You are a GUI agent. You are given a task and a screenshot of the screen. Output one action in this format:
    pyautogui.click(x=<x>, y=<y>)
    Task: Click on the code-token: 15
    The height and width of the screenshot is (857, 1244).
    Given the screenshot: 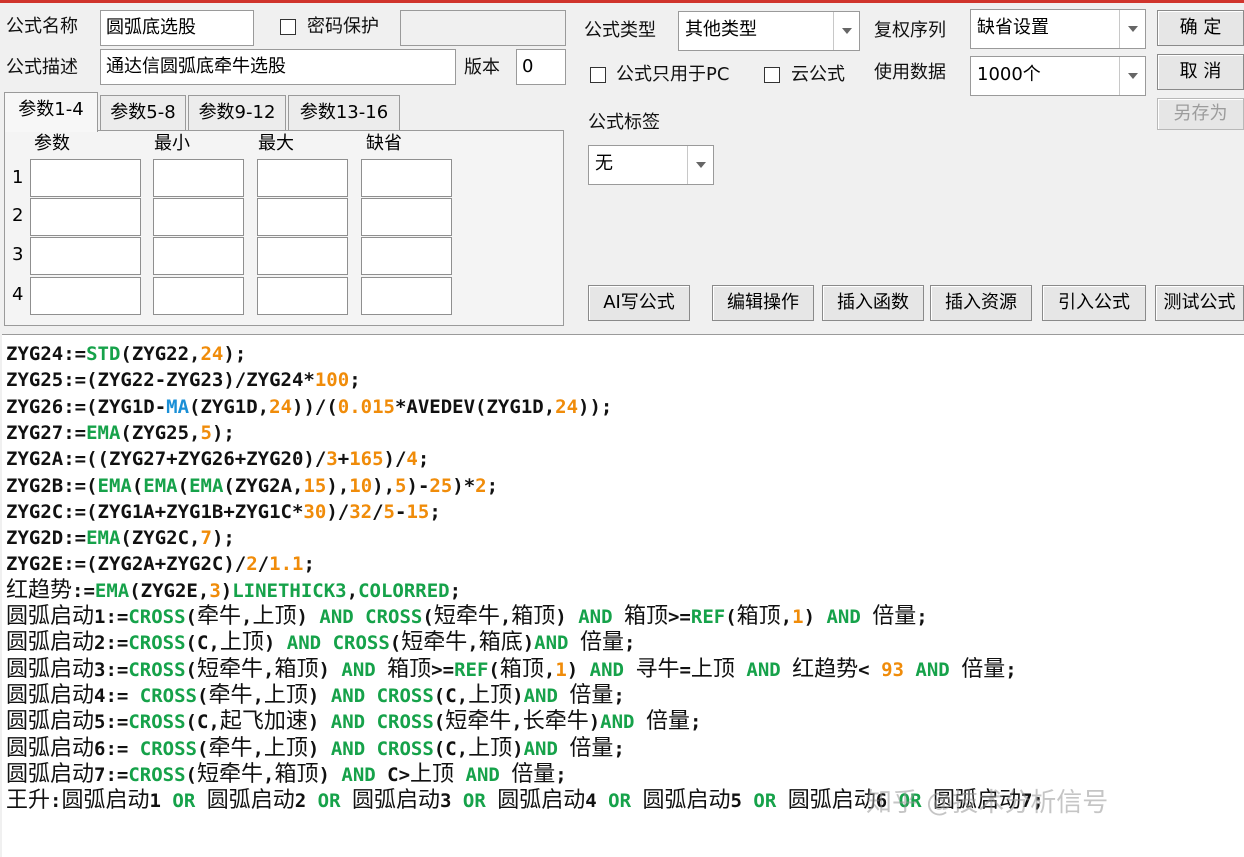 What is the action you would take?
    pyautogui.click(x=315, y=485)
    